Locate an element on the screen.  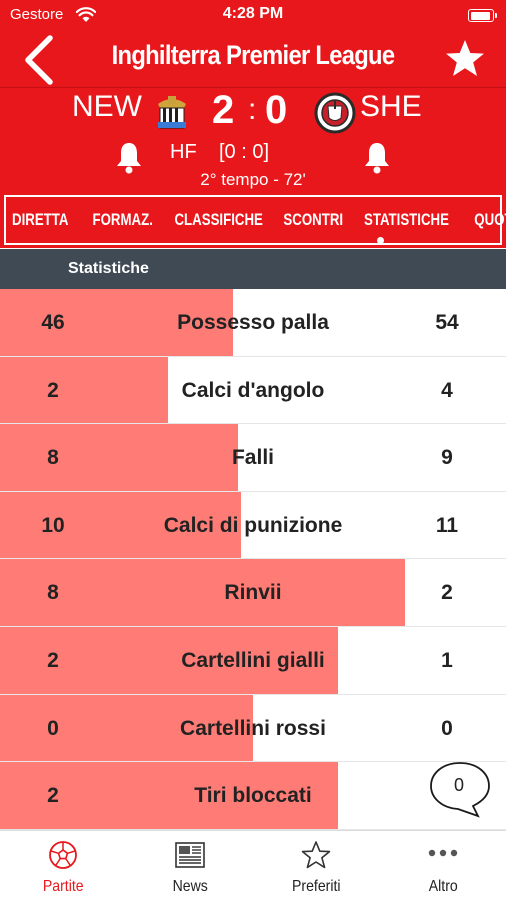
tabbar-item-preferiti: Preferiti is located at coordinates (316, 865).